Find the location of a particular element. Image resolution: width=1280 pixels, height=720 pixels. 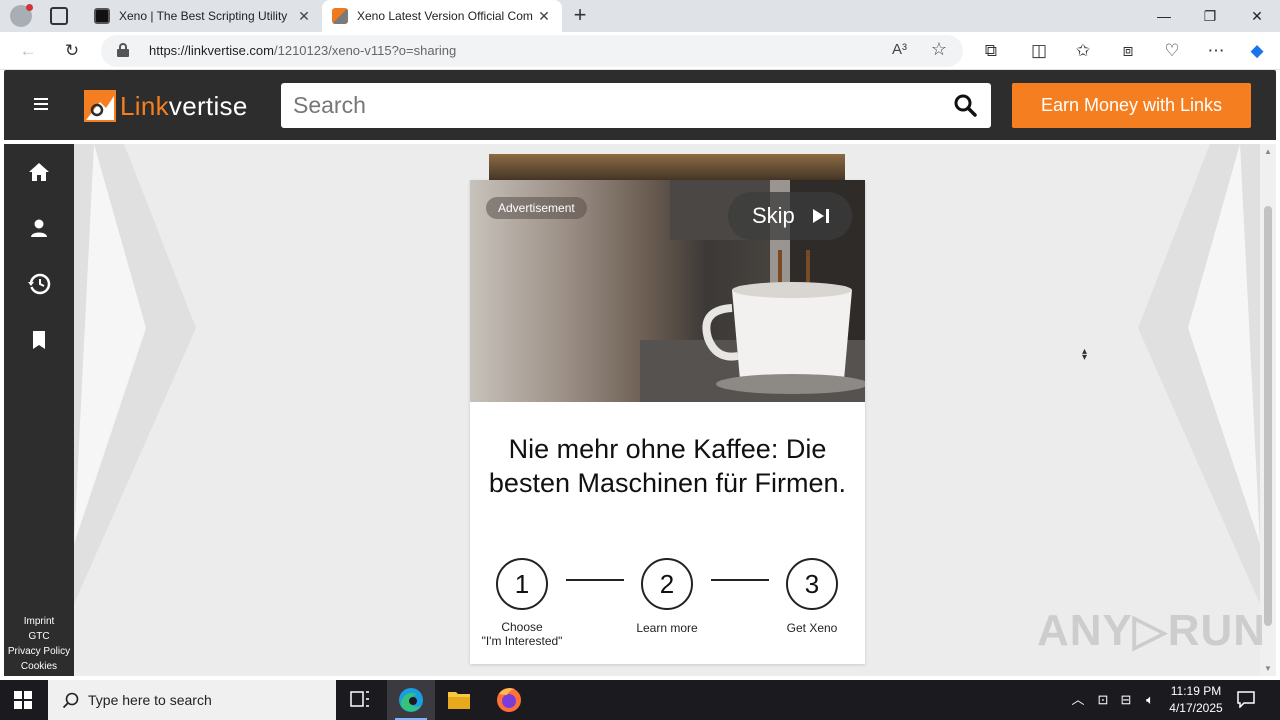

linkvertise-logo: Linkvertise is located at coordinates (166, 106).